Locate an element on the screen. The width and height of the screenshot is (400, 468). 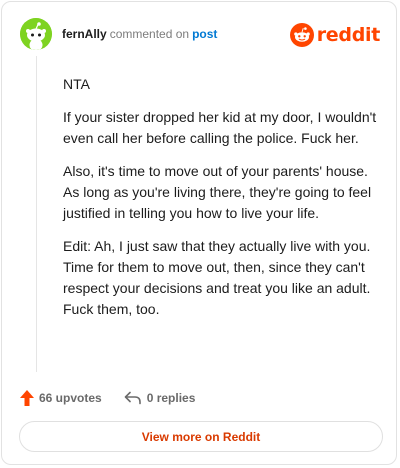
reply-arrow-icon is located at coordinates (132, 398).